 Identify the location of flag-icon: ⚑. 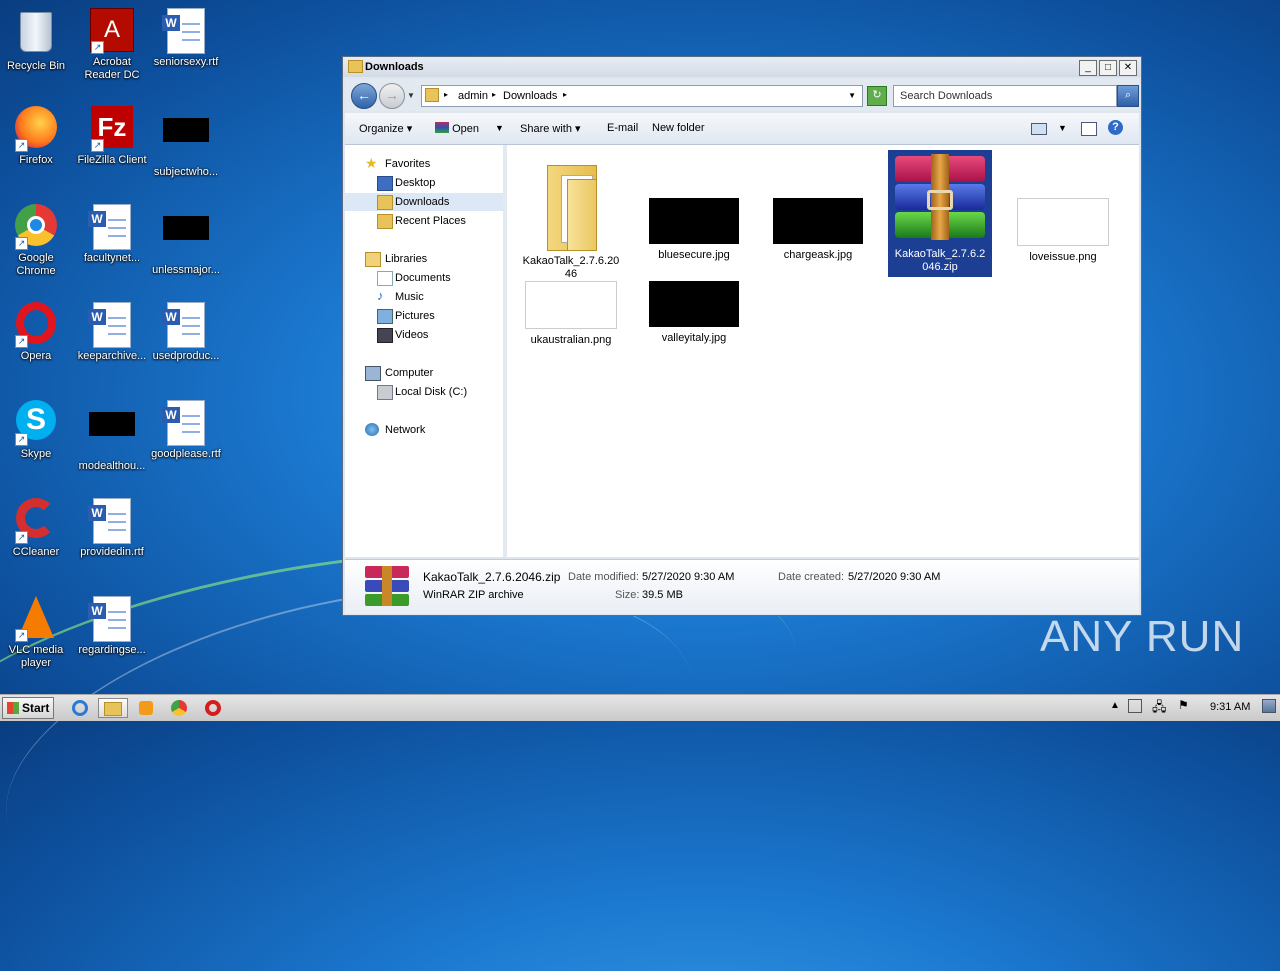
(1183, 705).